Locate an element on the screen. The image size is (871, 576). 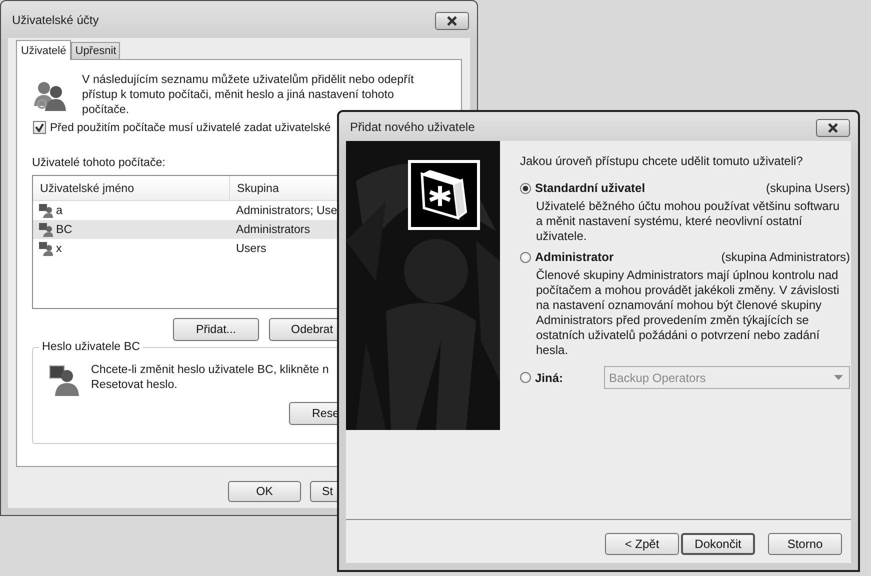
table-cell: Administrators is located at coordinates (273, 229).